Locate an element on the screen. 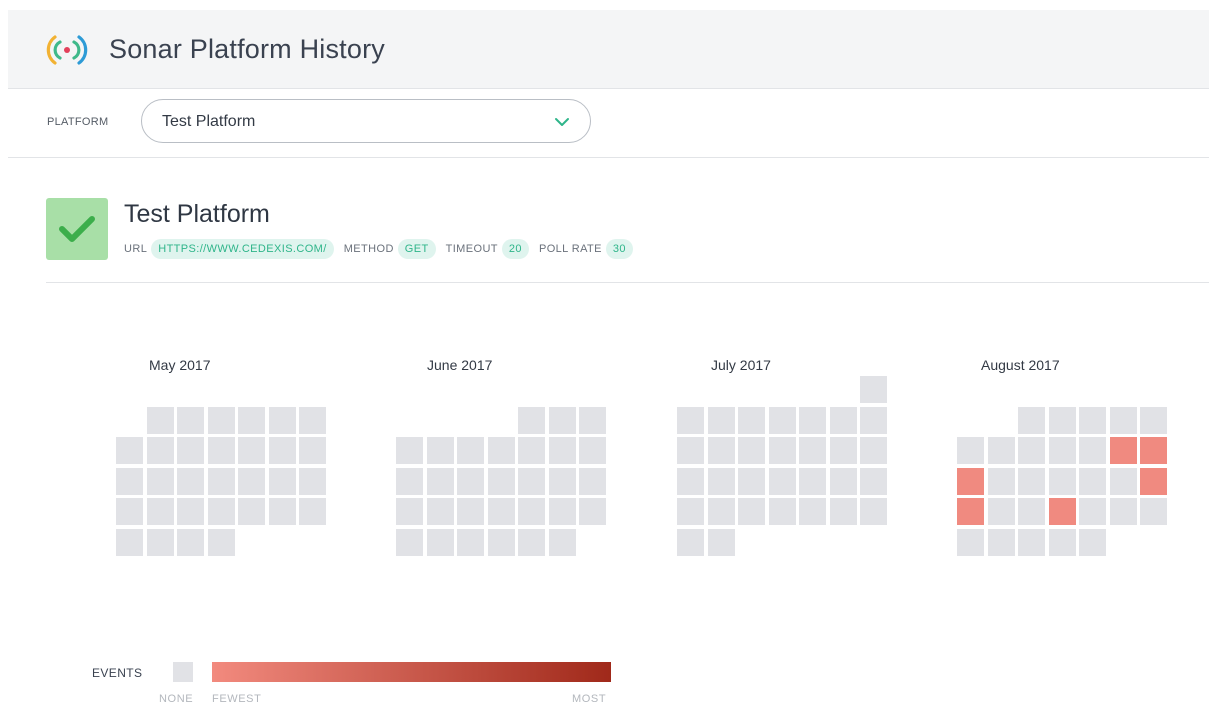  platform-select: Test Platform is located at coordinates (366, 121).